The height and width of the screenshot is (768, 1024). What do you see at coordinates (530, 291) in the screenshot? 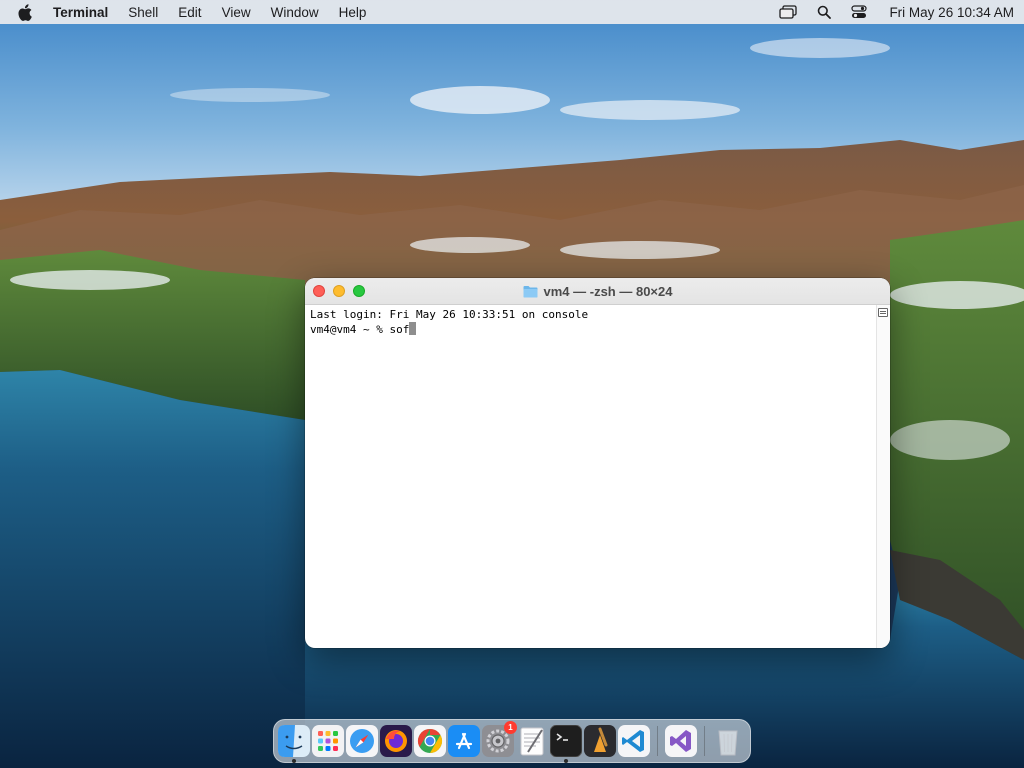
I see `folder-icon` at bounding box center [530, 291].